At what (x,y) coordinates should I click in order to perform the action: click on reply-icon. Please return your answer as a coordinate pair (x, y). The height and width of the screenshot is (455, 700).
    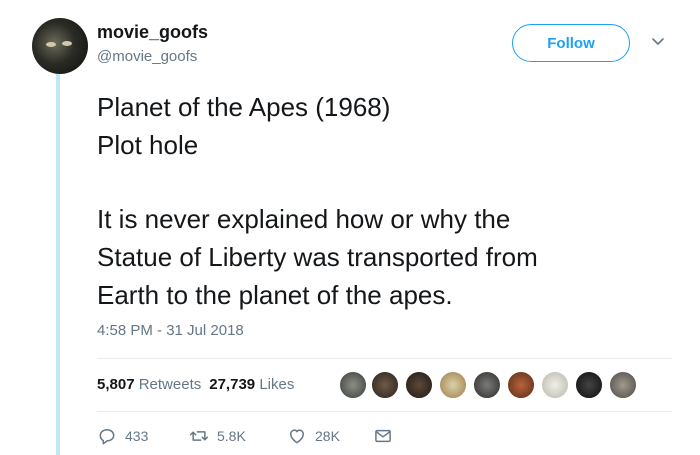
    Looking at the image, I should click on (107, 437).